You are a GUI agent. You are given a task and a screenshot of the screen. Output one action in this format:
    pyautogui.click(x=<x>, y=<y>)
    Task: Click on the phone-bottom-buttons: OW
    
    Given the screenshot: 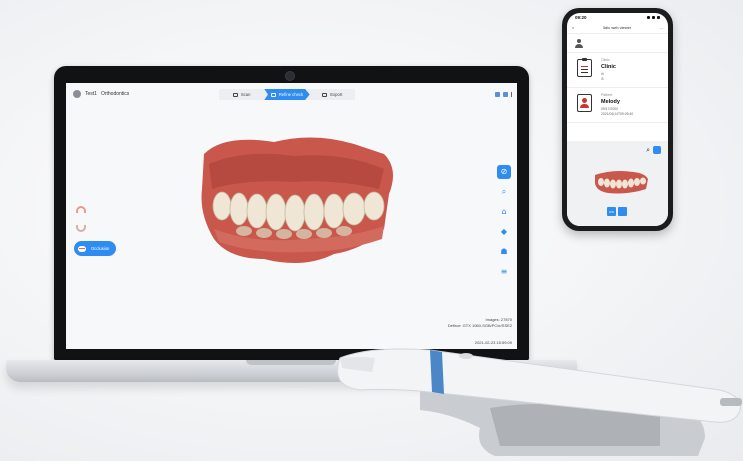 What is the action you would take?
    pyautogui.click(x=617, y=211)
    